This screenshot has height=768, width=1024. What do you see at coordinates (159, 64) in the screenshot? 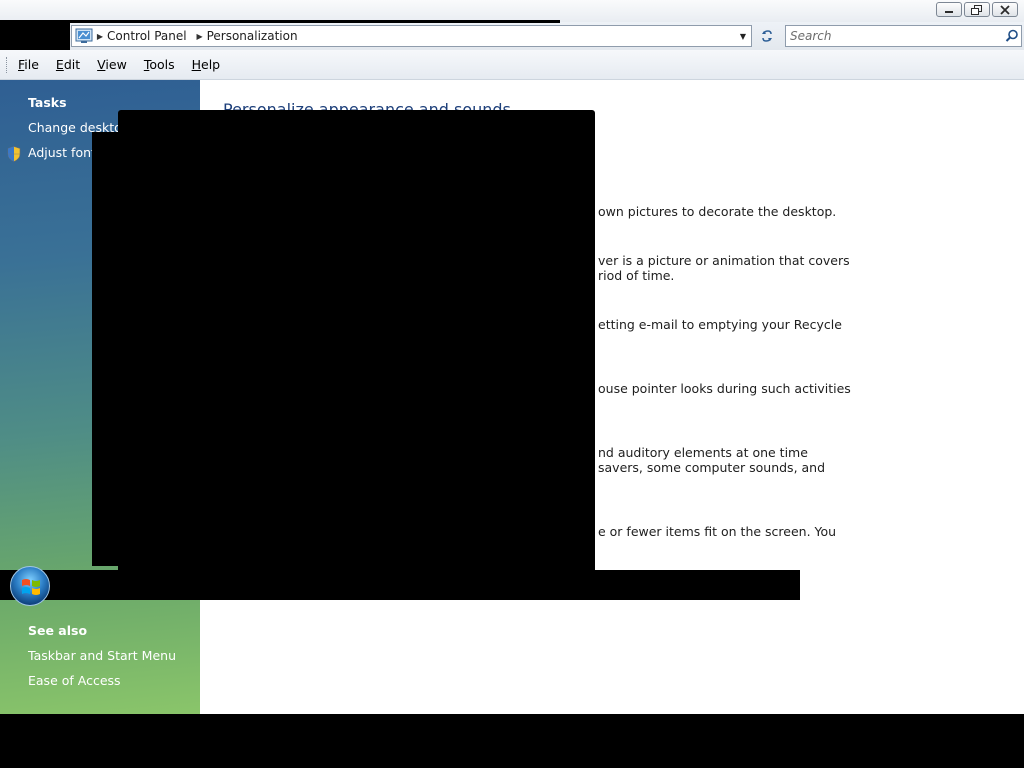
I see `menu-tools: Tools` at bounding box center [159, 64].